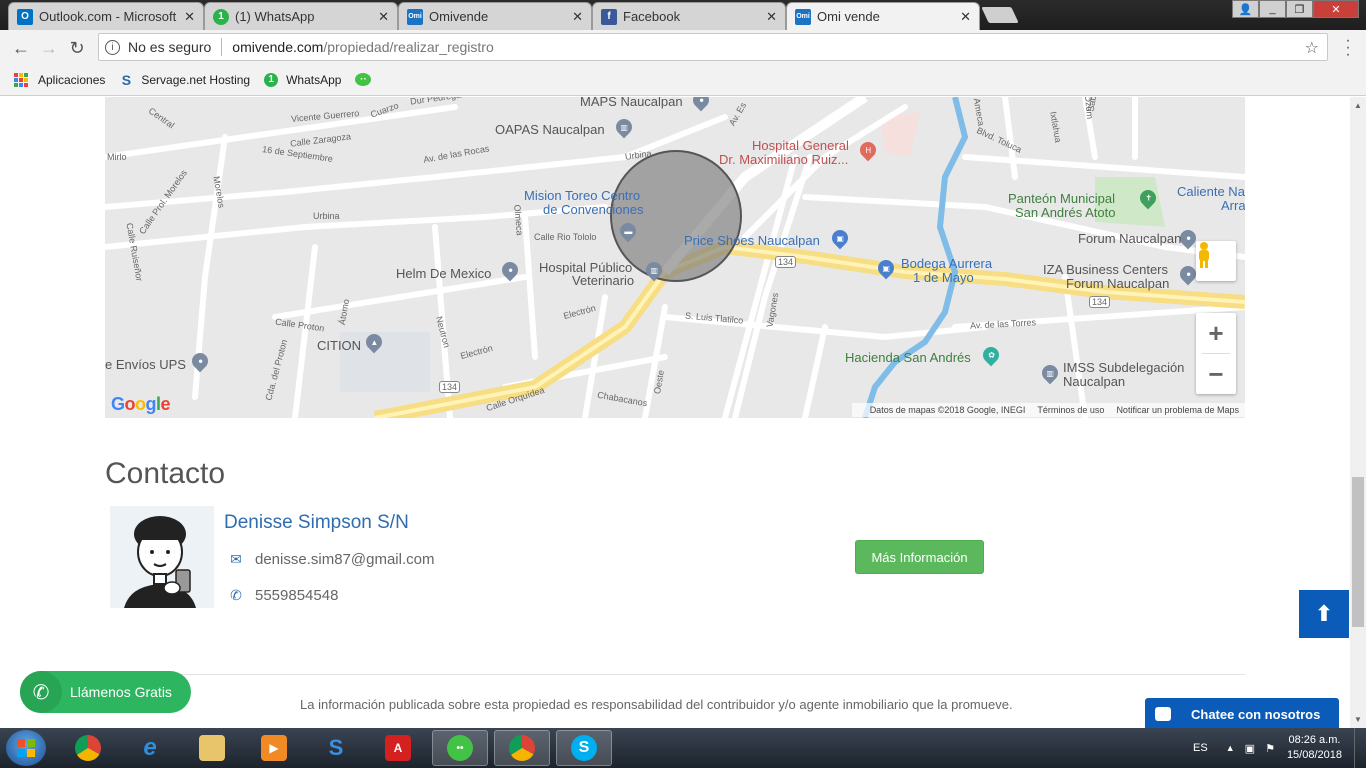 Image resolution: width=1366 pixels, height=768 pixels. Describe the element at coordinates (271, 79) in the screenshot. I see `whatsapp-icon: 1` at that location.